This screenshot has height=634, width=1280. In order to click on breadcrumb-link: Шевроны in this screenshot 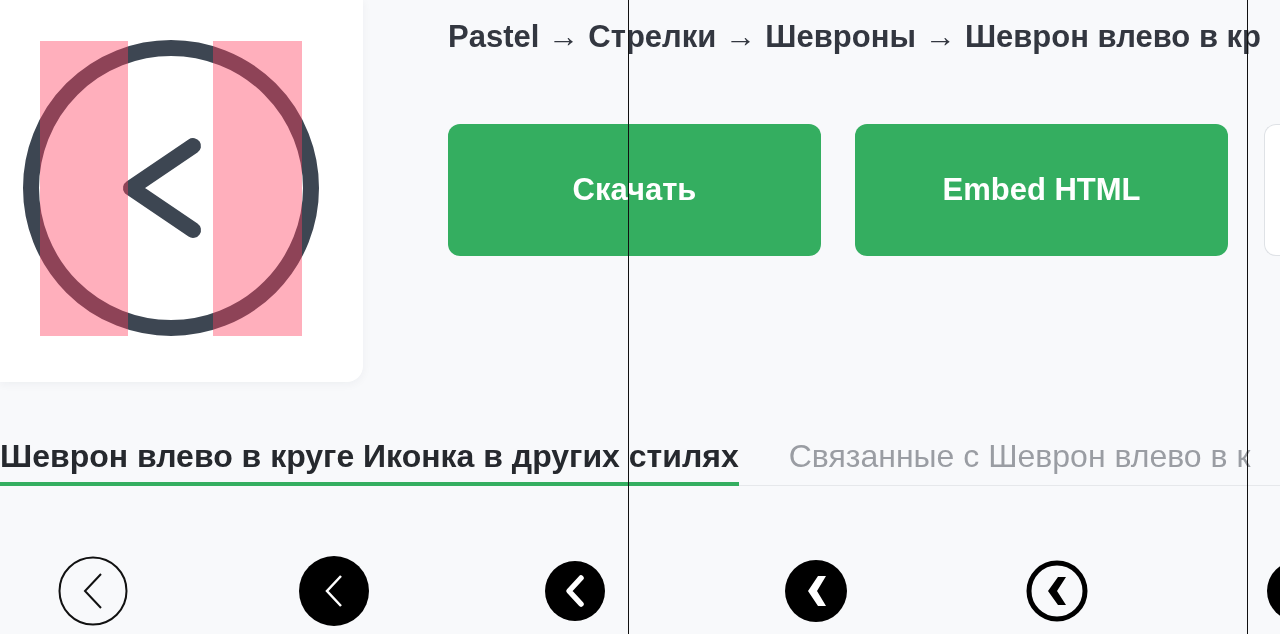, I will do `click(840, 37)`.